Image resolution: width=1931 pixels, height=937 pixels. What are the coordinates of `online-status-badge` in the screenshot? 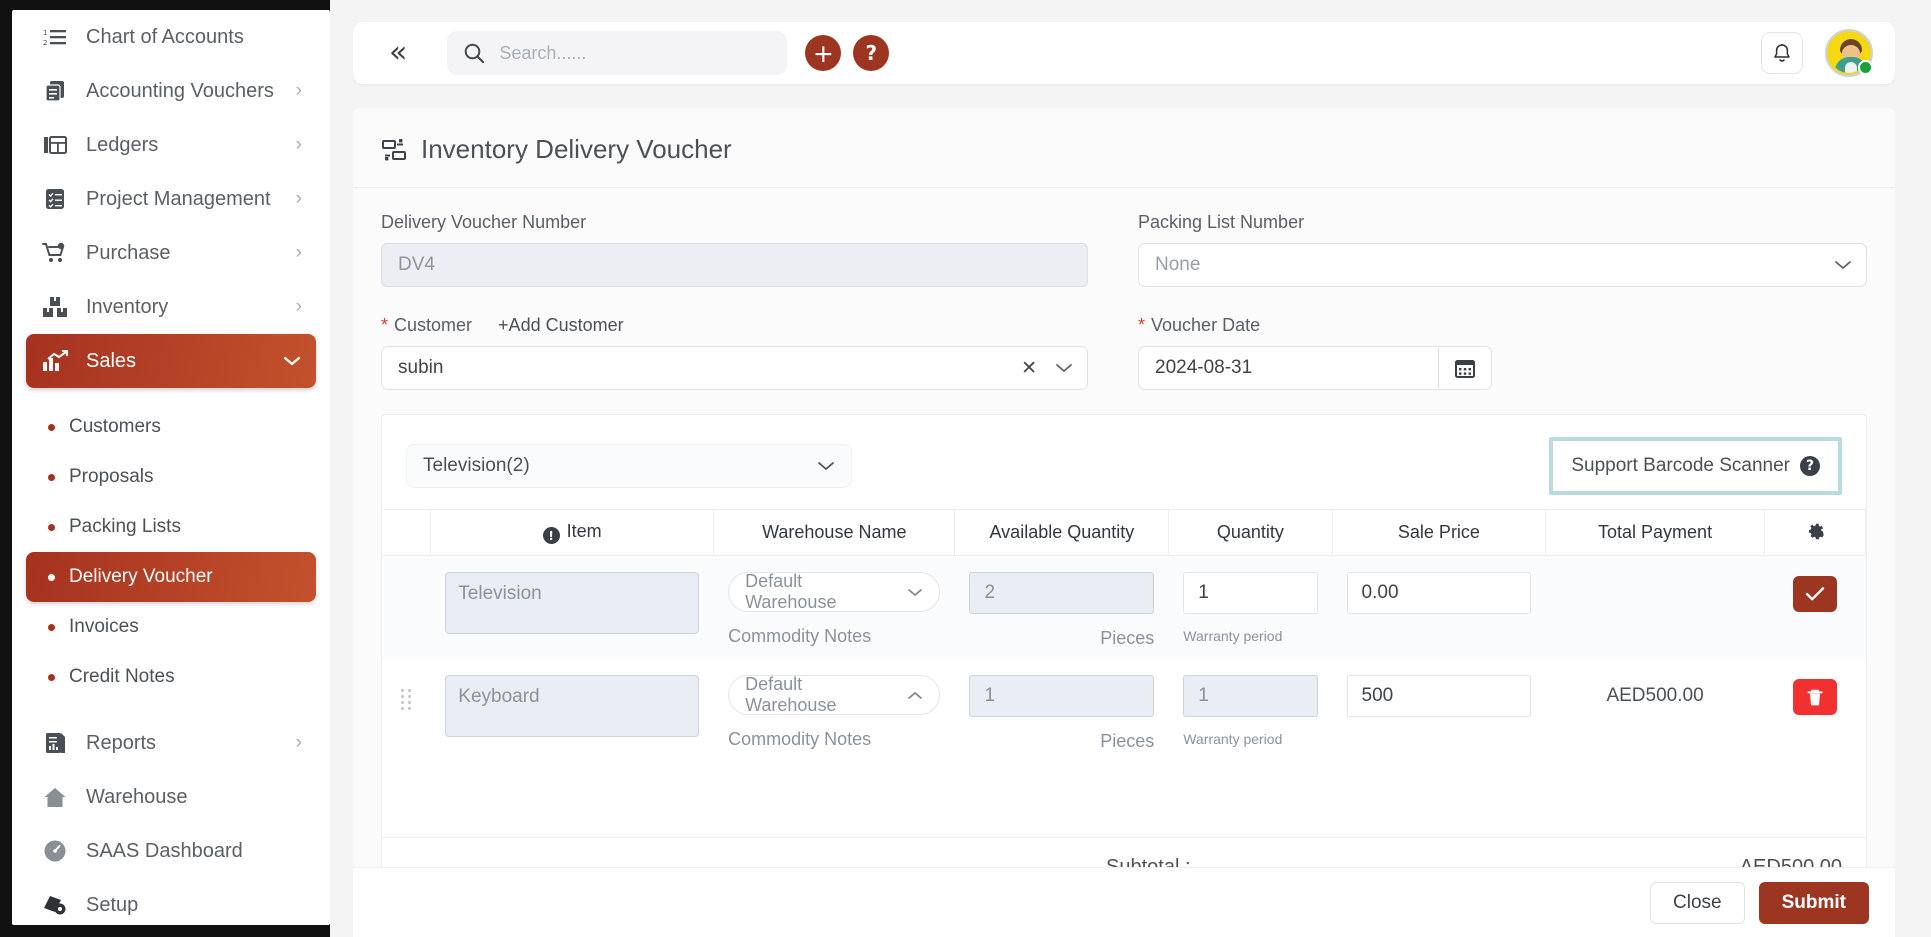 It's located at (1865, 67).